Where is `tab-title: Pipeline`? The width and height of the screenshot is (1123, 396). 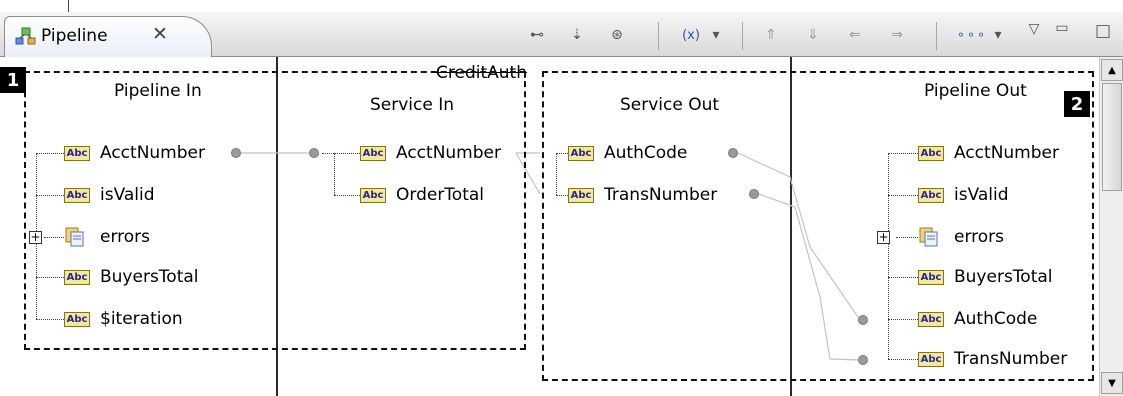
tab-title: Pipeline is located at coordinates (74, 36).